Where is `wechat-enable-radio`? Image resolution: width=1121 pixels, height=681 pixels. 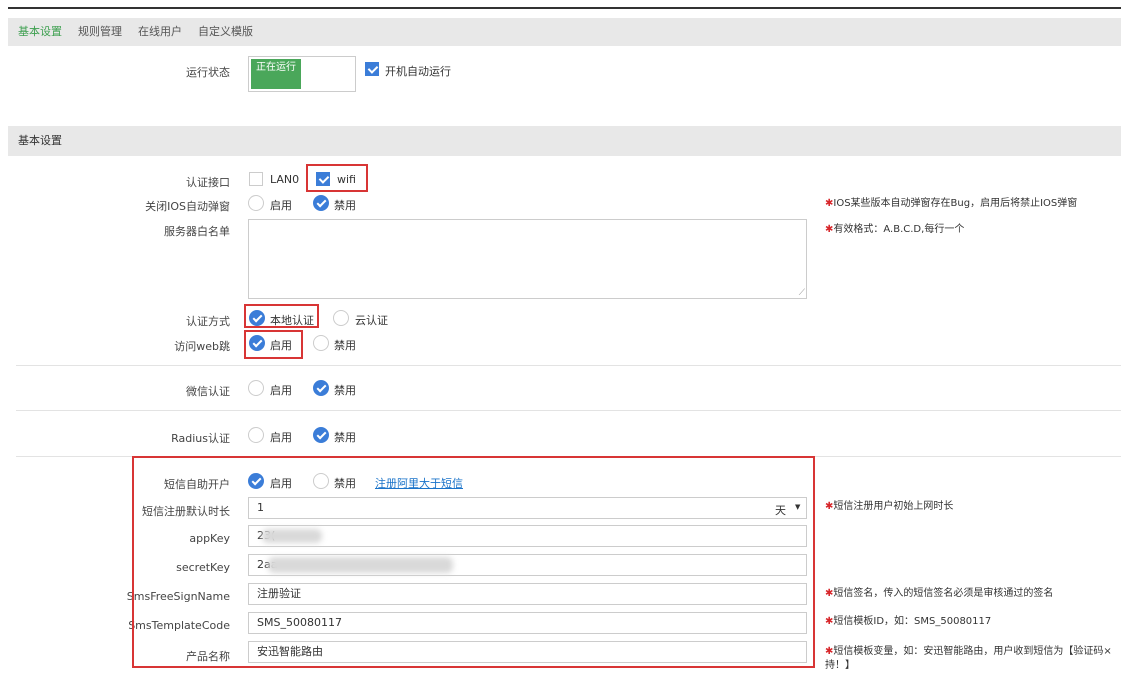 wechat-enable-radio is located at coordinates (256, 388).